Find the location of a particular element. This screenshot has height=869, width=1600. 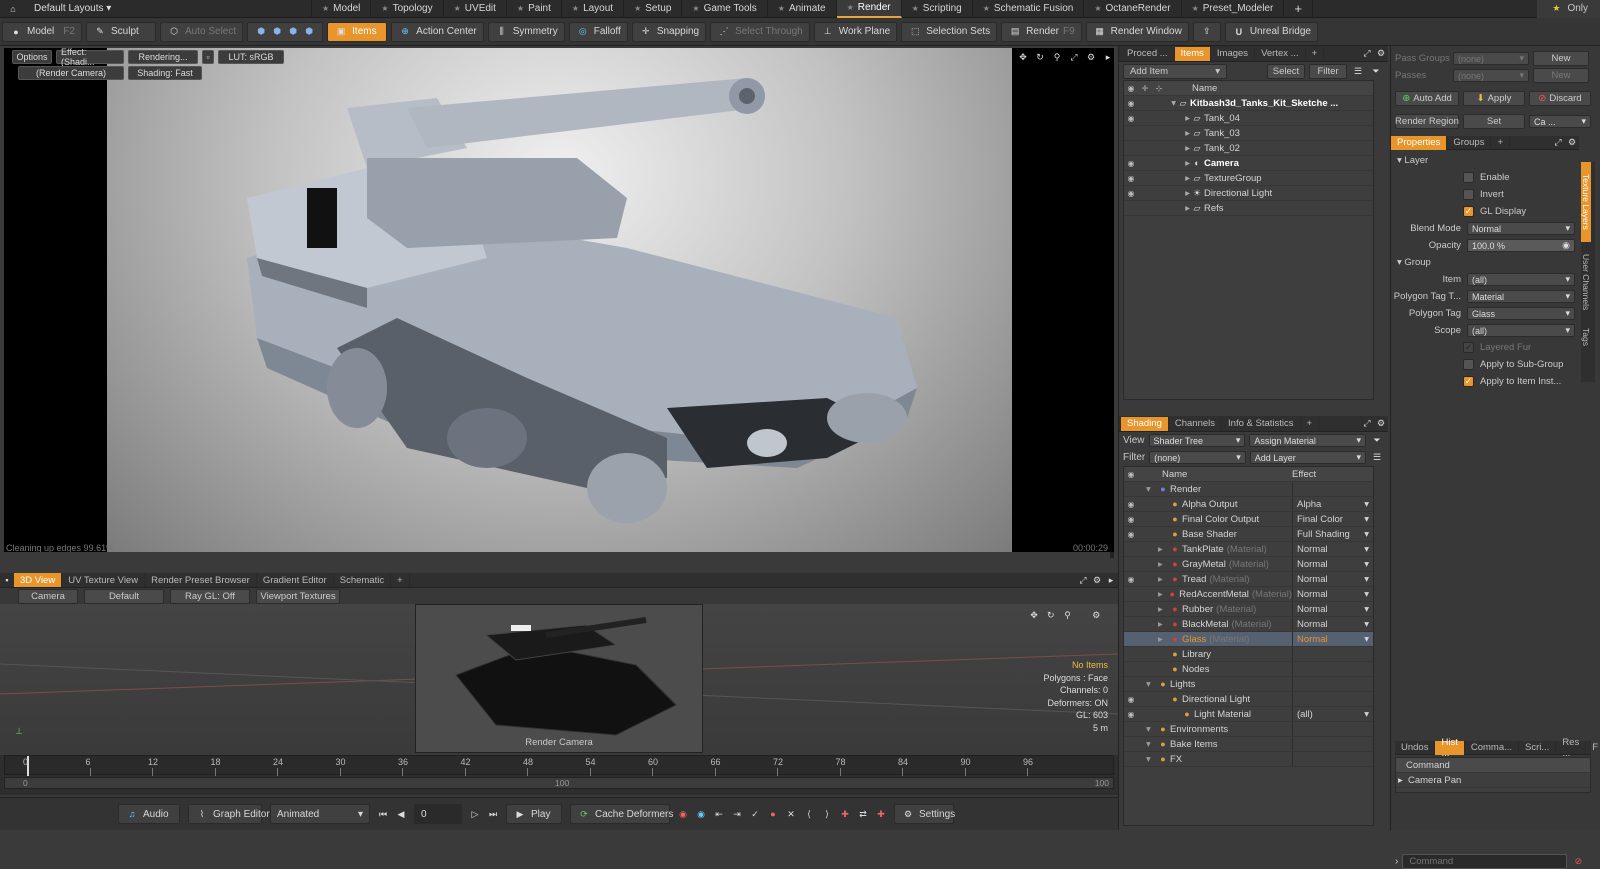

tab-groups: Groups is located at coordinates (1469, 142).